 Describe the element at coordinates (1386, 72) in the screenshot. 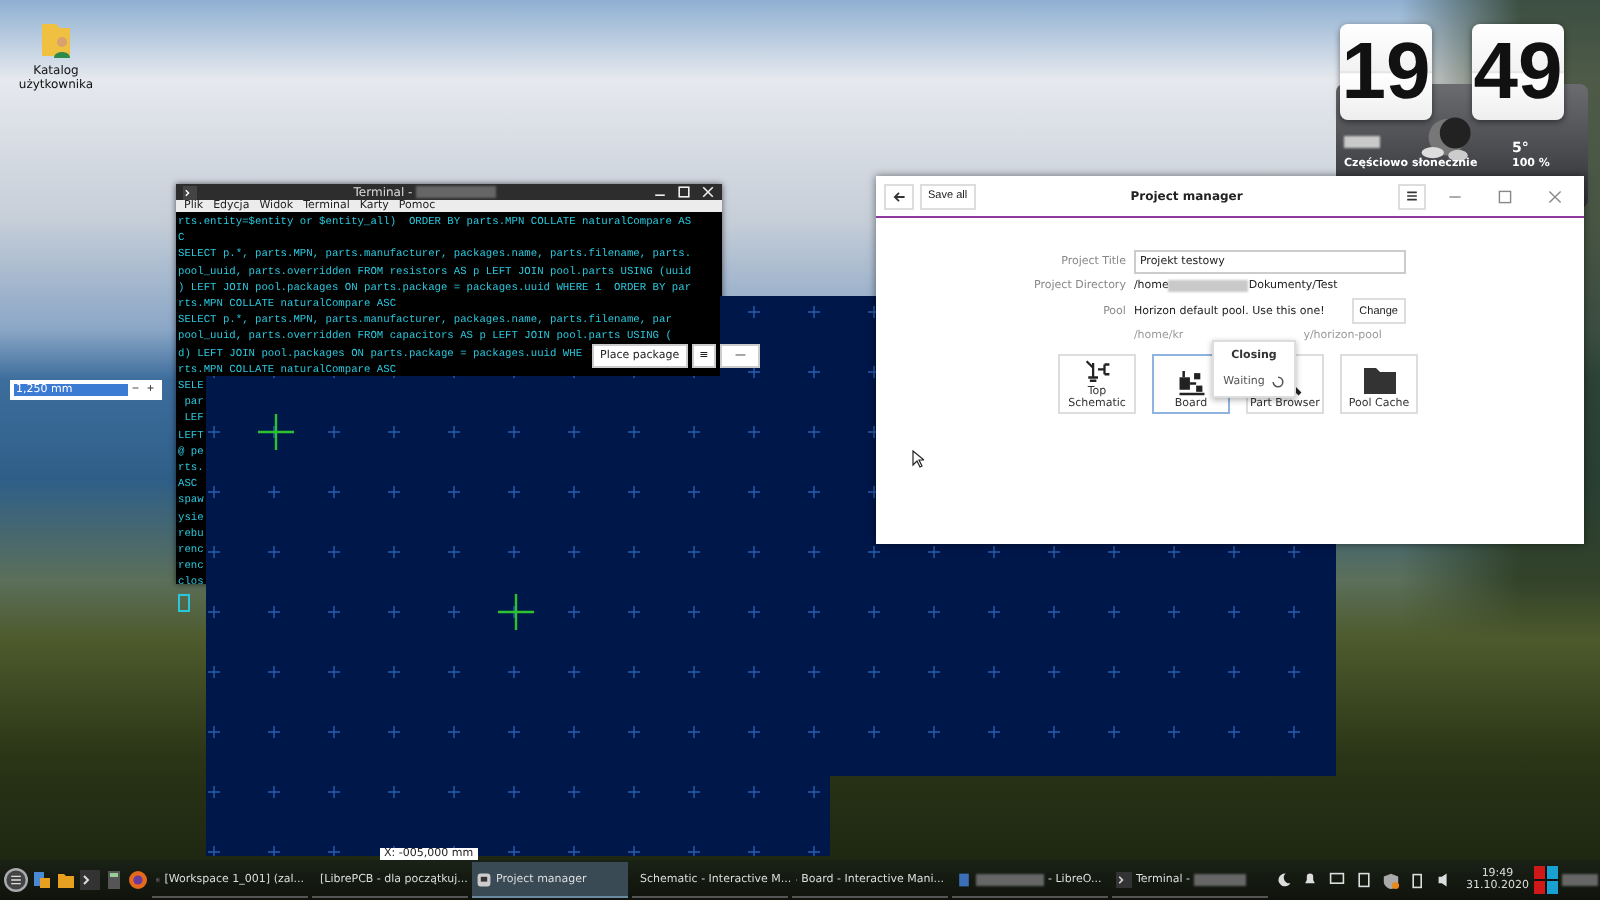

I see `clock-hours: 19` at that location.